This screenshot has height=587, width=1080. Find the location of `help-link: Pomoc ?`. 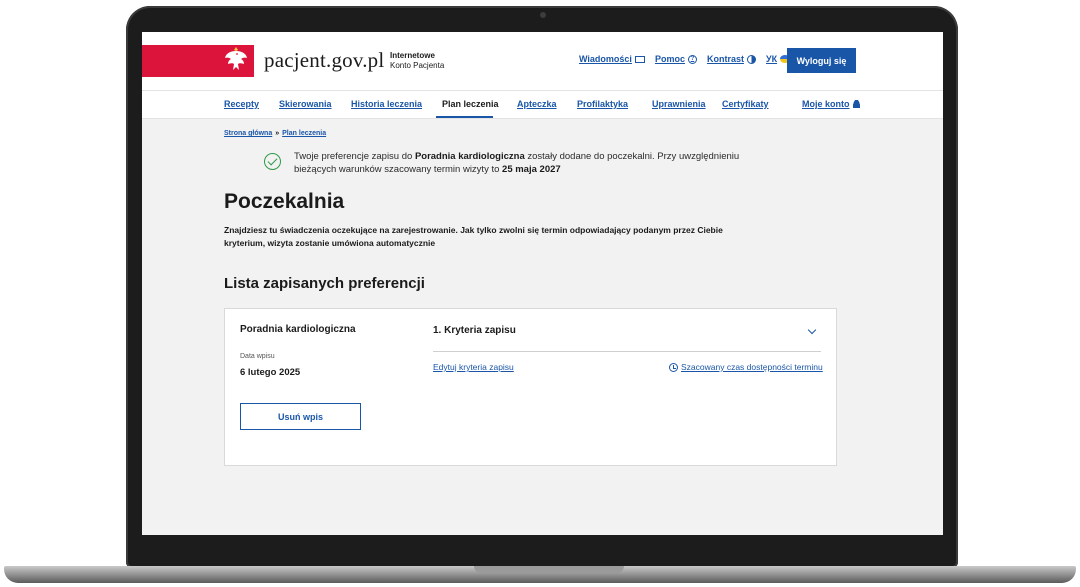

help-link: Pomoc ? is located at coordinates (676, 59).